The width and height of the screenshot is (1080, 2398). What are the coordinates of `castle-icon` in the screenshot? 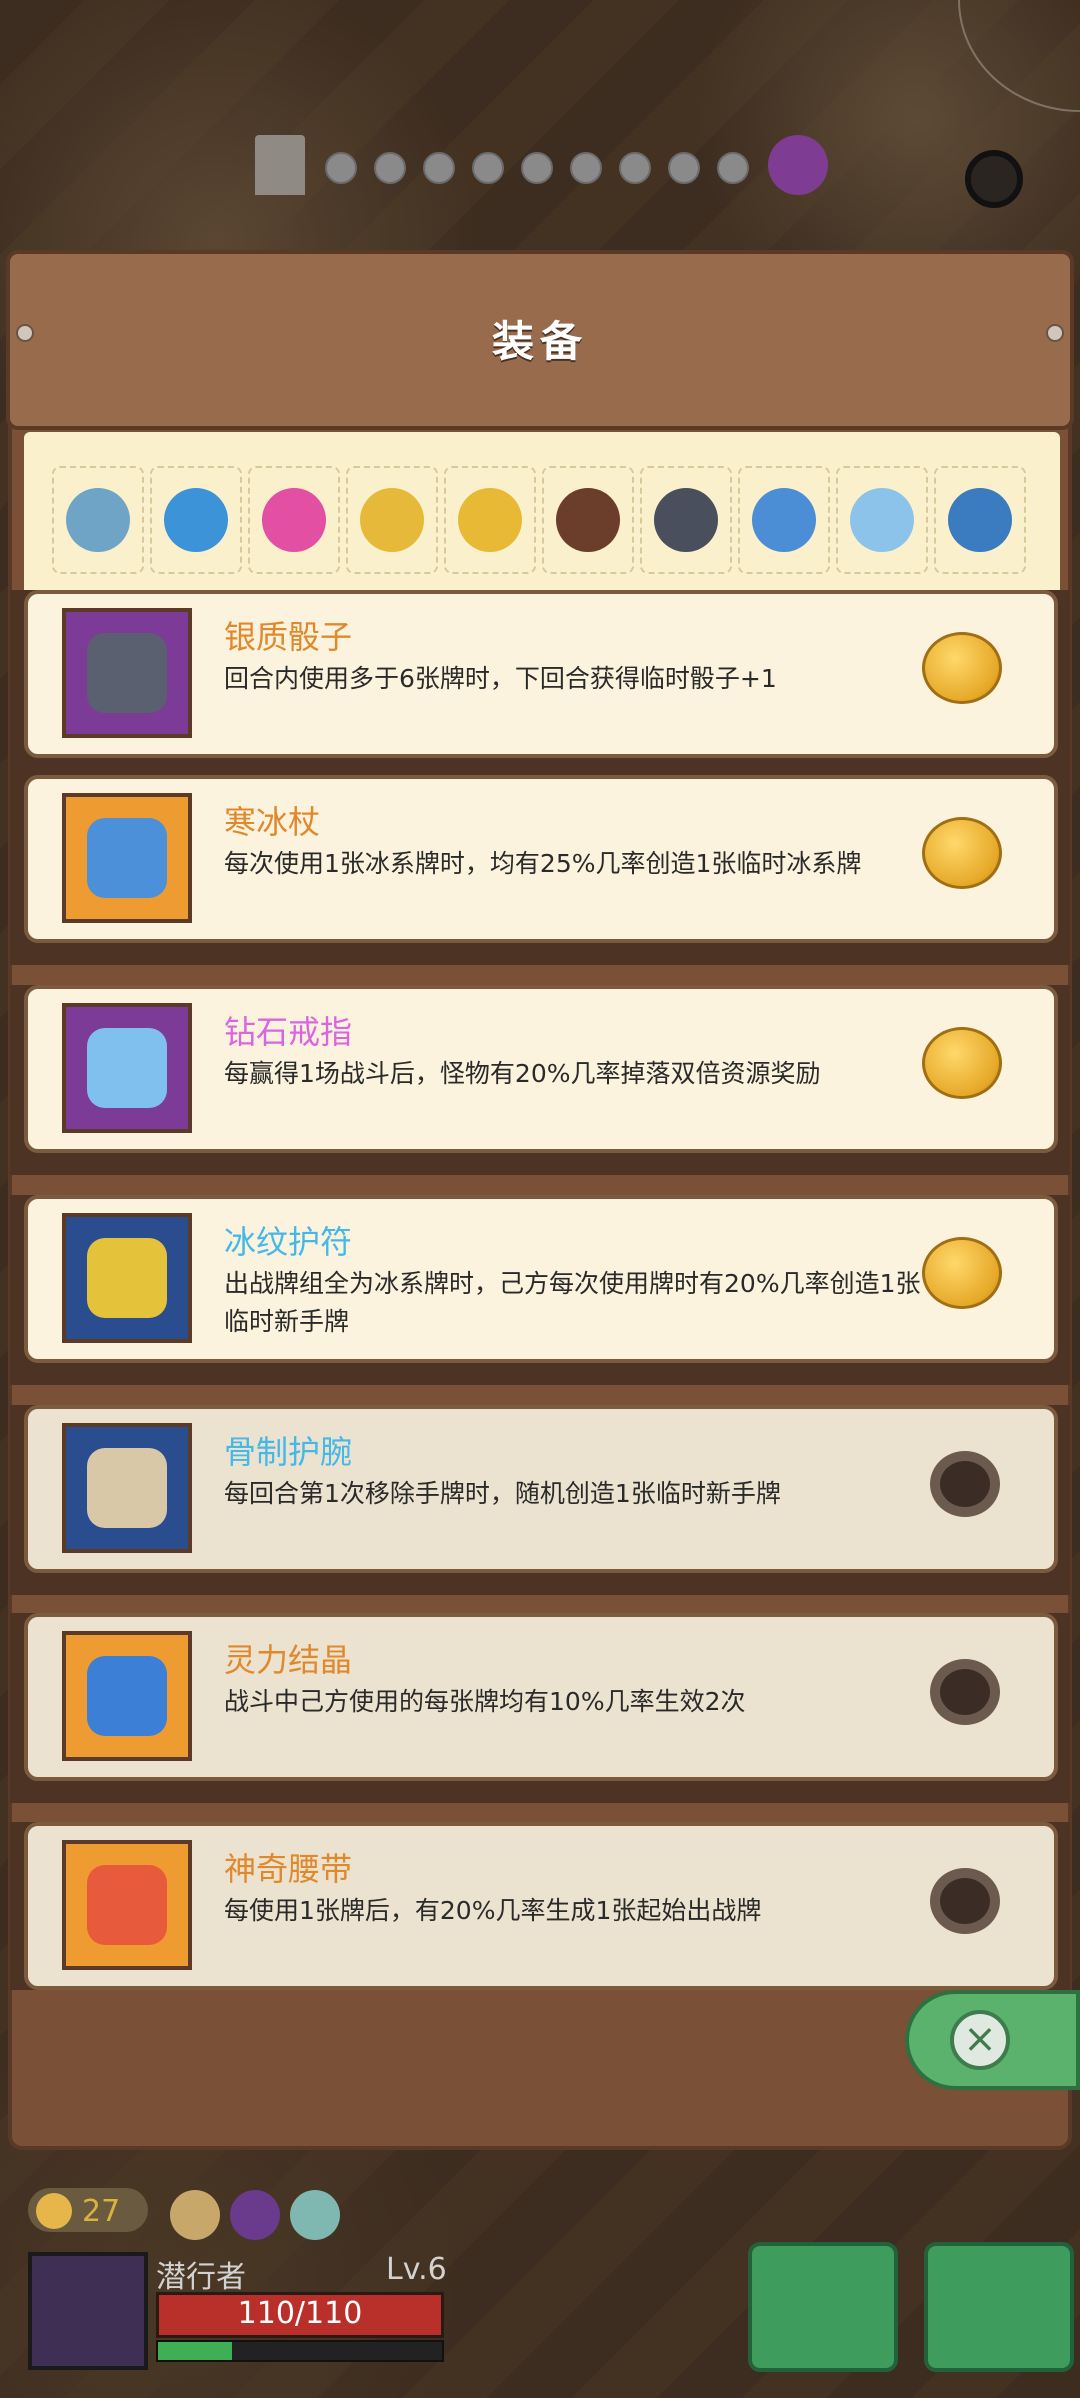 It's located at (280, 165).